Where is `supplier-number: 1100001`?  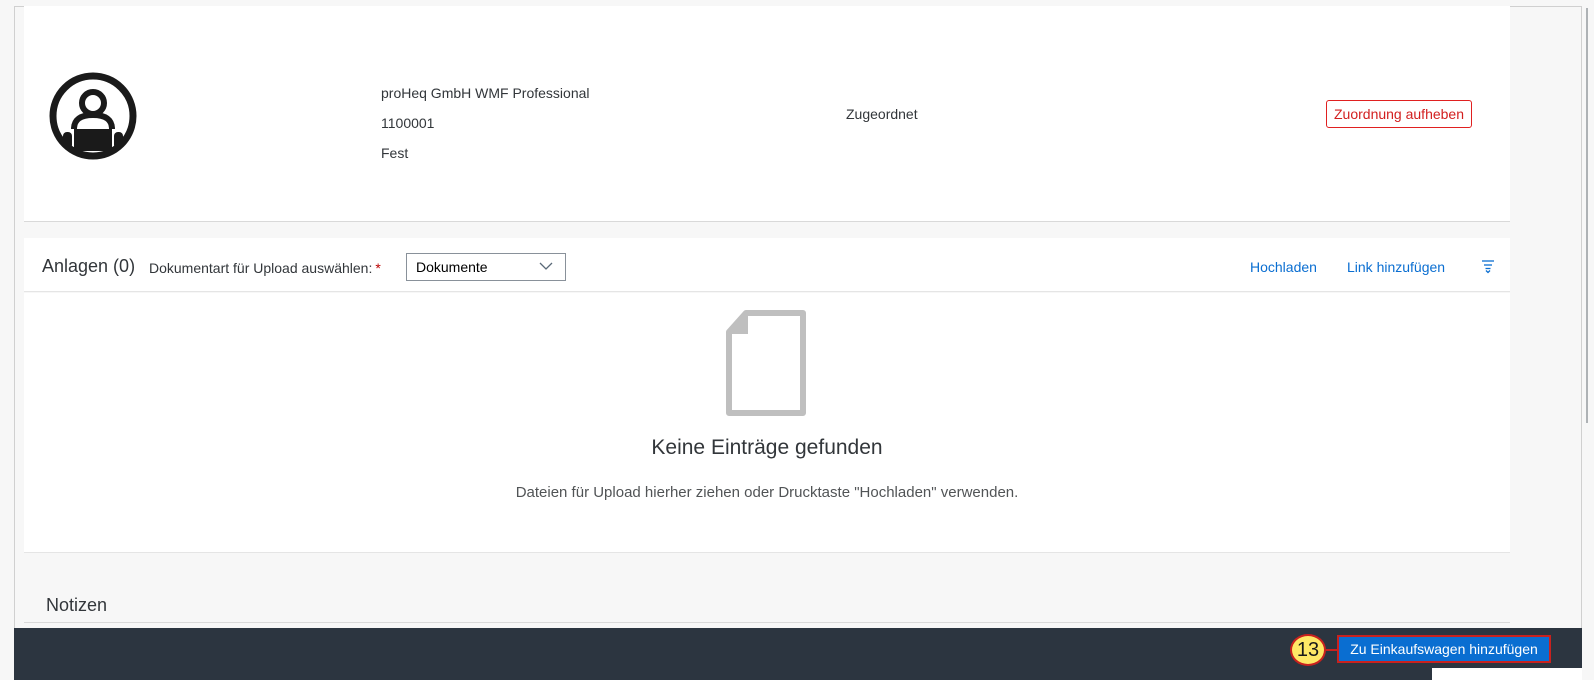 supplier-number: 1100001 is located at coordinates (408, 123).